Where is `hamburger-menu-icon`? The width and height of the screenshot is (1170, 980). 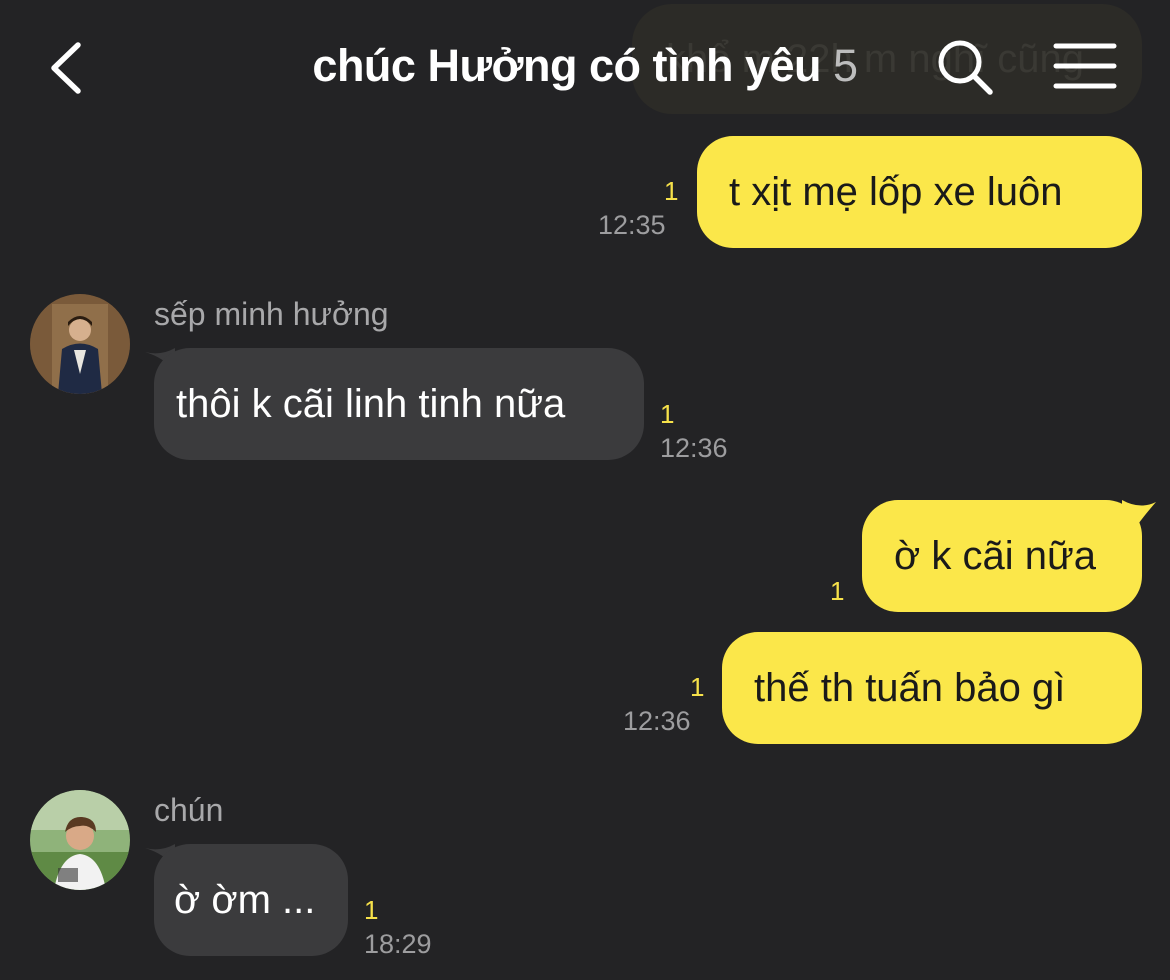
hamburger-menu-icon is located at coordinates (1085, 66).